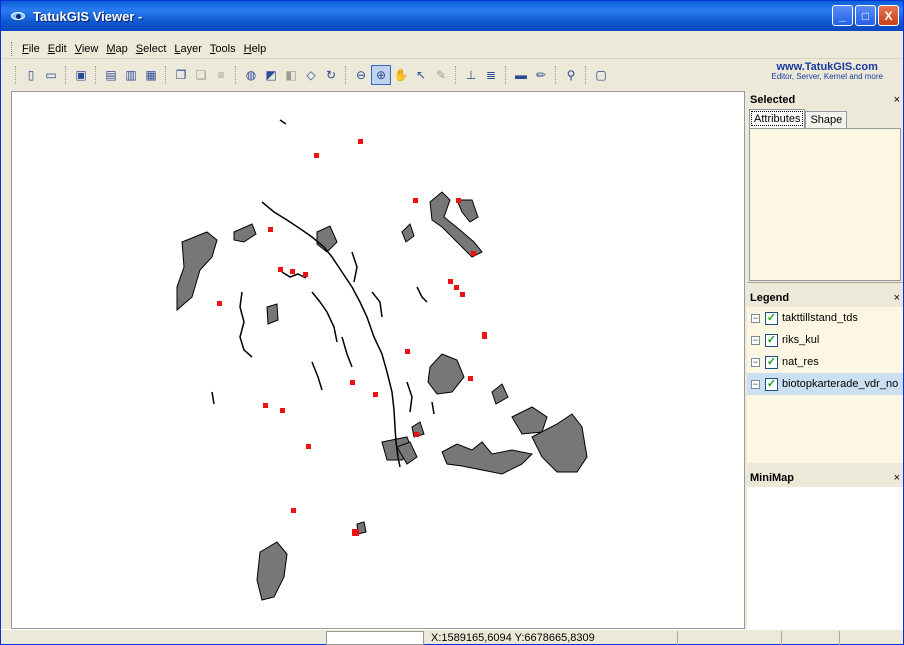 This screenshot has height=645, width=904. Describe the element at coordinates (381, 75) in the screenshot. I see `zoom-in-button: ⊕` at that location.